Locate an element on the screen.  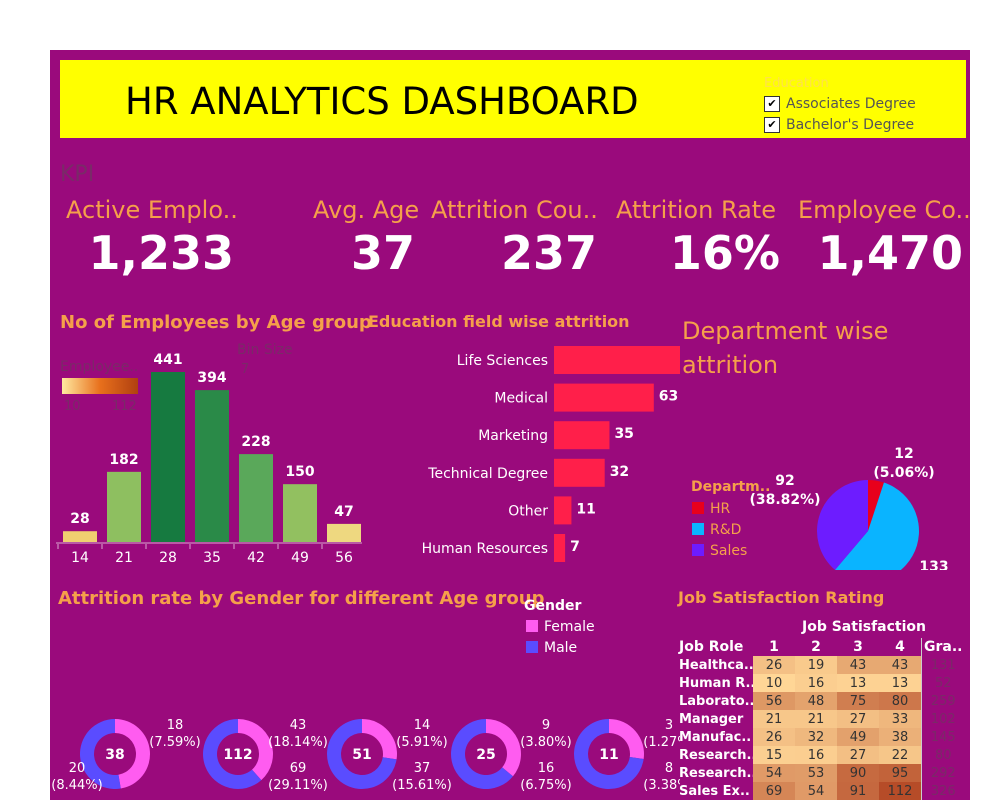
age-bar-label: 28 is located at coordinates (79, 519).